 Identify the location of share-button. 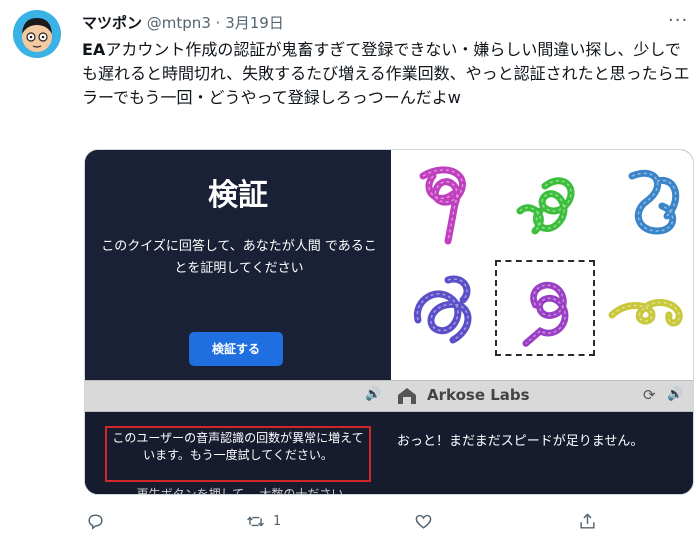
(587, 521).